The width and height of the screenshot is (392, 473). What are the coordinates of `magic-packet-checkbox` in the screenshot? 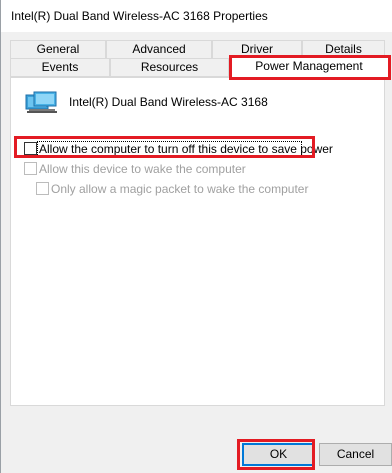 It's located at (42, 188).